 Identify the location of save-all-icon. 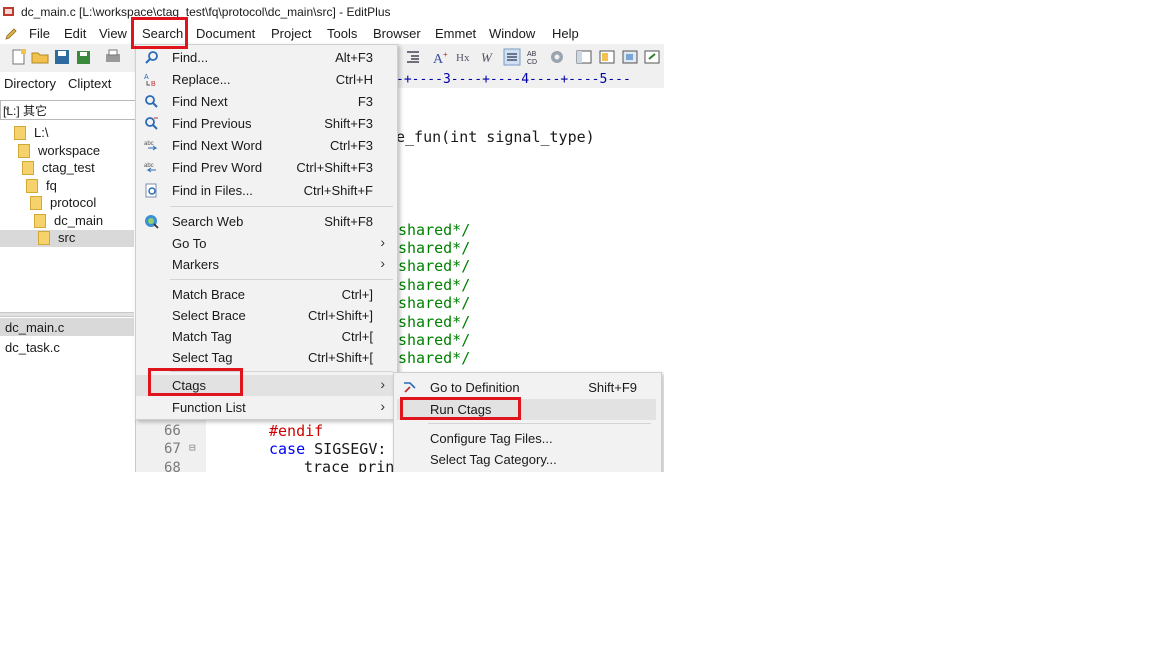
(84, 57).